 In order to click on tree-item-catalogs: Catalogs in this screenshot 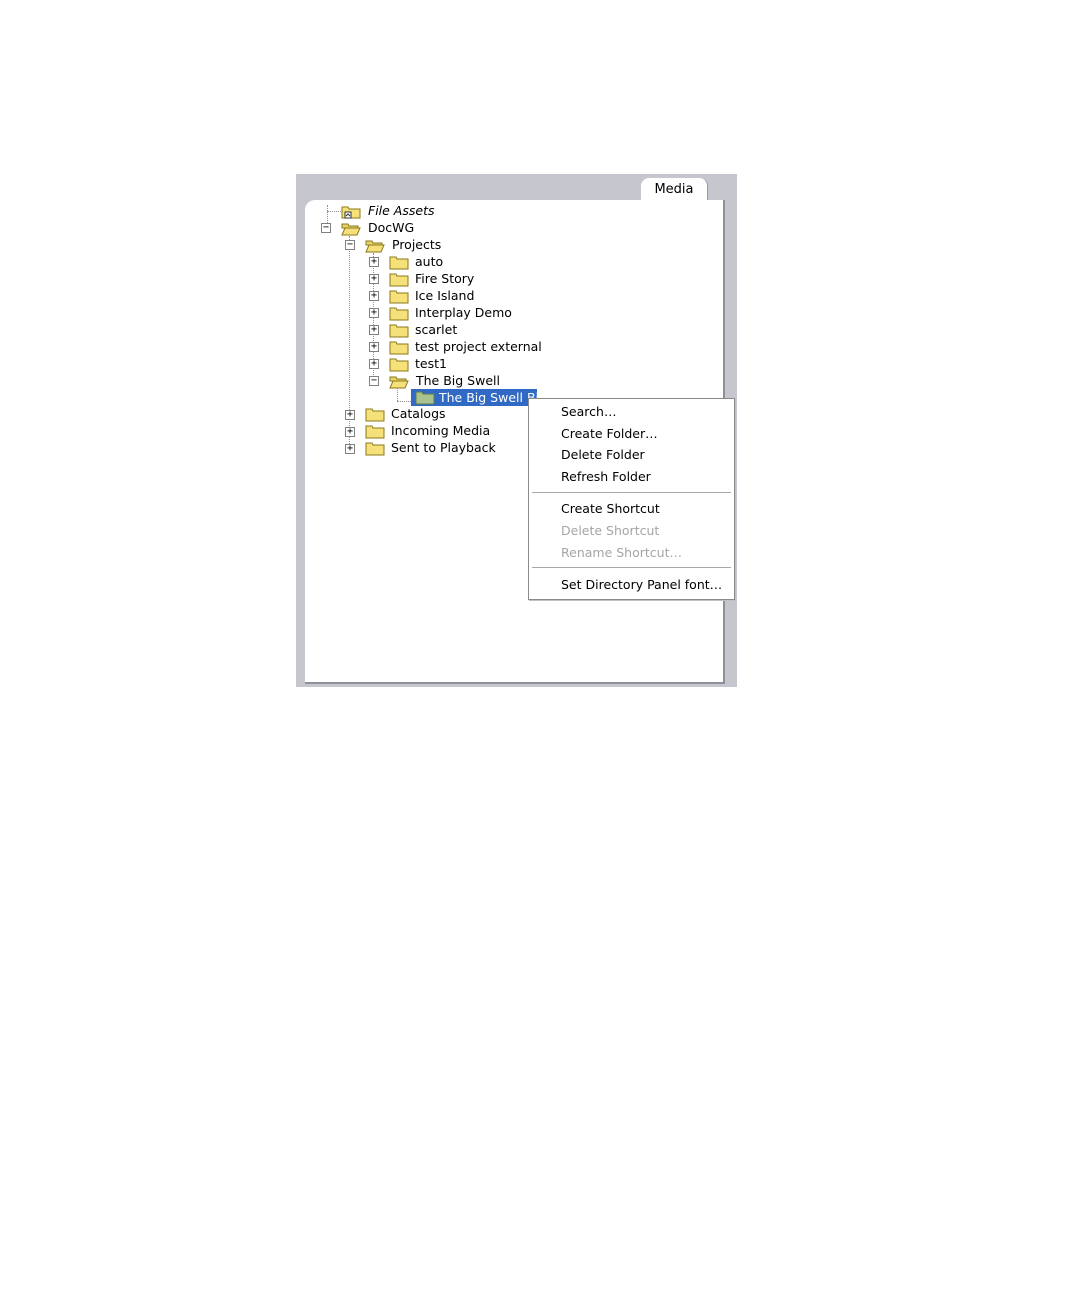, I will do `click(418, 413)`.